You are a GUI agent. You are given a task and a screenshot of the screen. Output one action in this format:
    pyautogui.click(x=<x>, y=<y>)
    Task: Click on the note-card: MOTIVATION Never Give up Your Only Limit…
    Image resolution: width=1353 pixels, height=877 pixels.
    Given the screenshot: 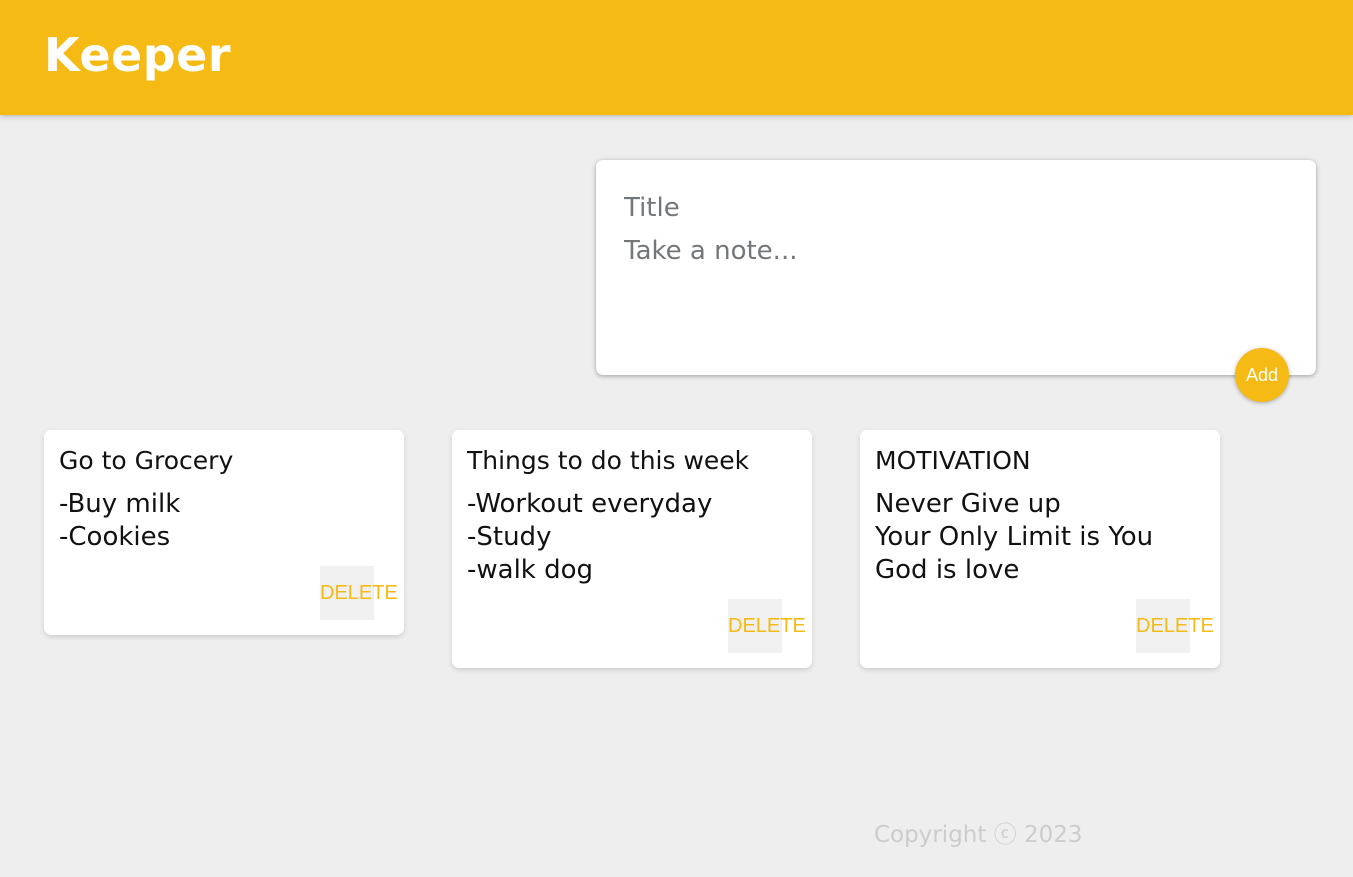 What is the action you would take?
    pyautogui.click(x=1040, y=549)
    